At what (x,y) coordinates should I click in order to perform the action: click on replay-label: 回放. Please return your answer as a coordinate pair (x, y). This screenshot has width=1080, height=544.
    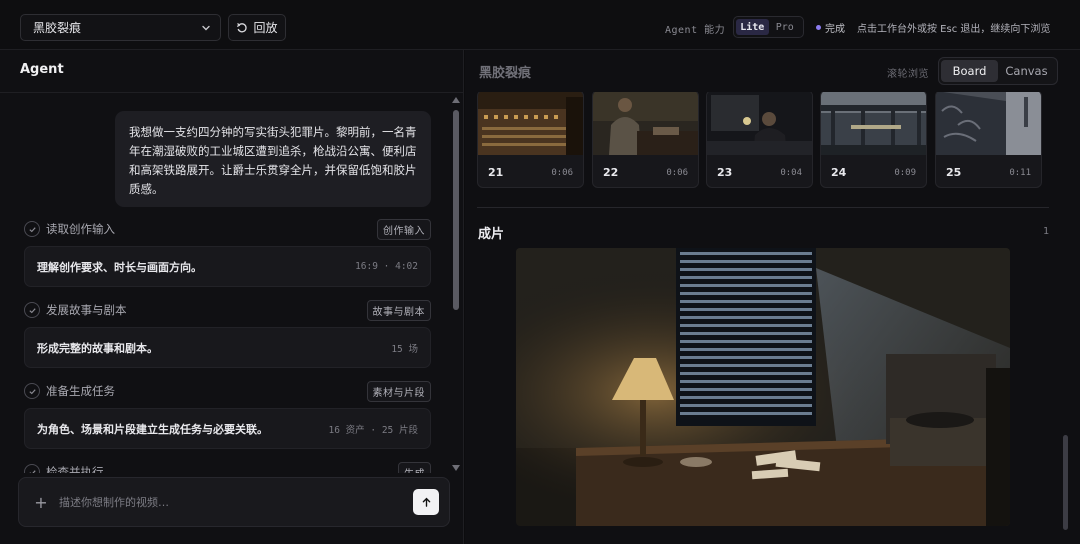
    Looking at the image, I should click on (265, 28).